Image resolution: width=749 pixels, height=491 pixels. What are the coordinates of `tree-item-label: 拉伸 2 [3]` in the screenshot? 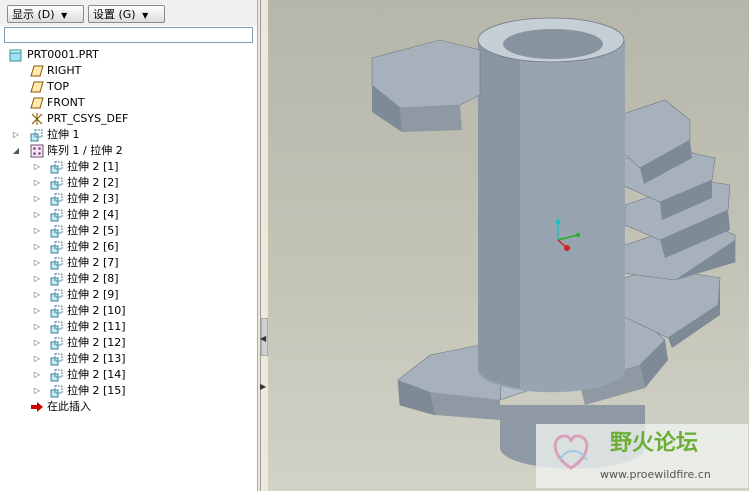 It's located at (93, 198).